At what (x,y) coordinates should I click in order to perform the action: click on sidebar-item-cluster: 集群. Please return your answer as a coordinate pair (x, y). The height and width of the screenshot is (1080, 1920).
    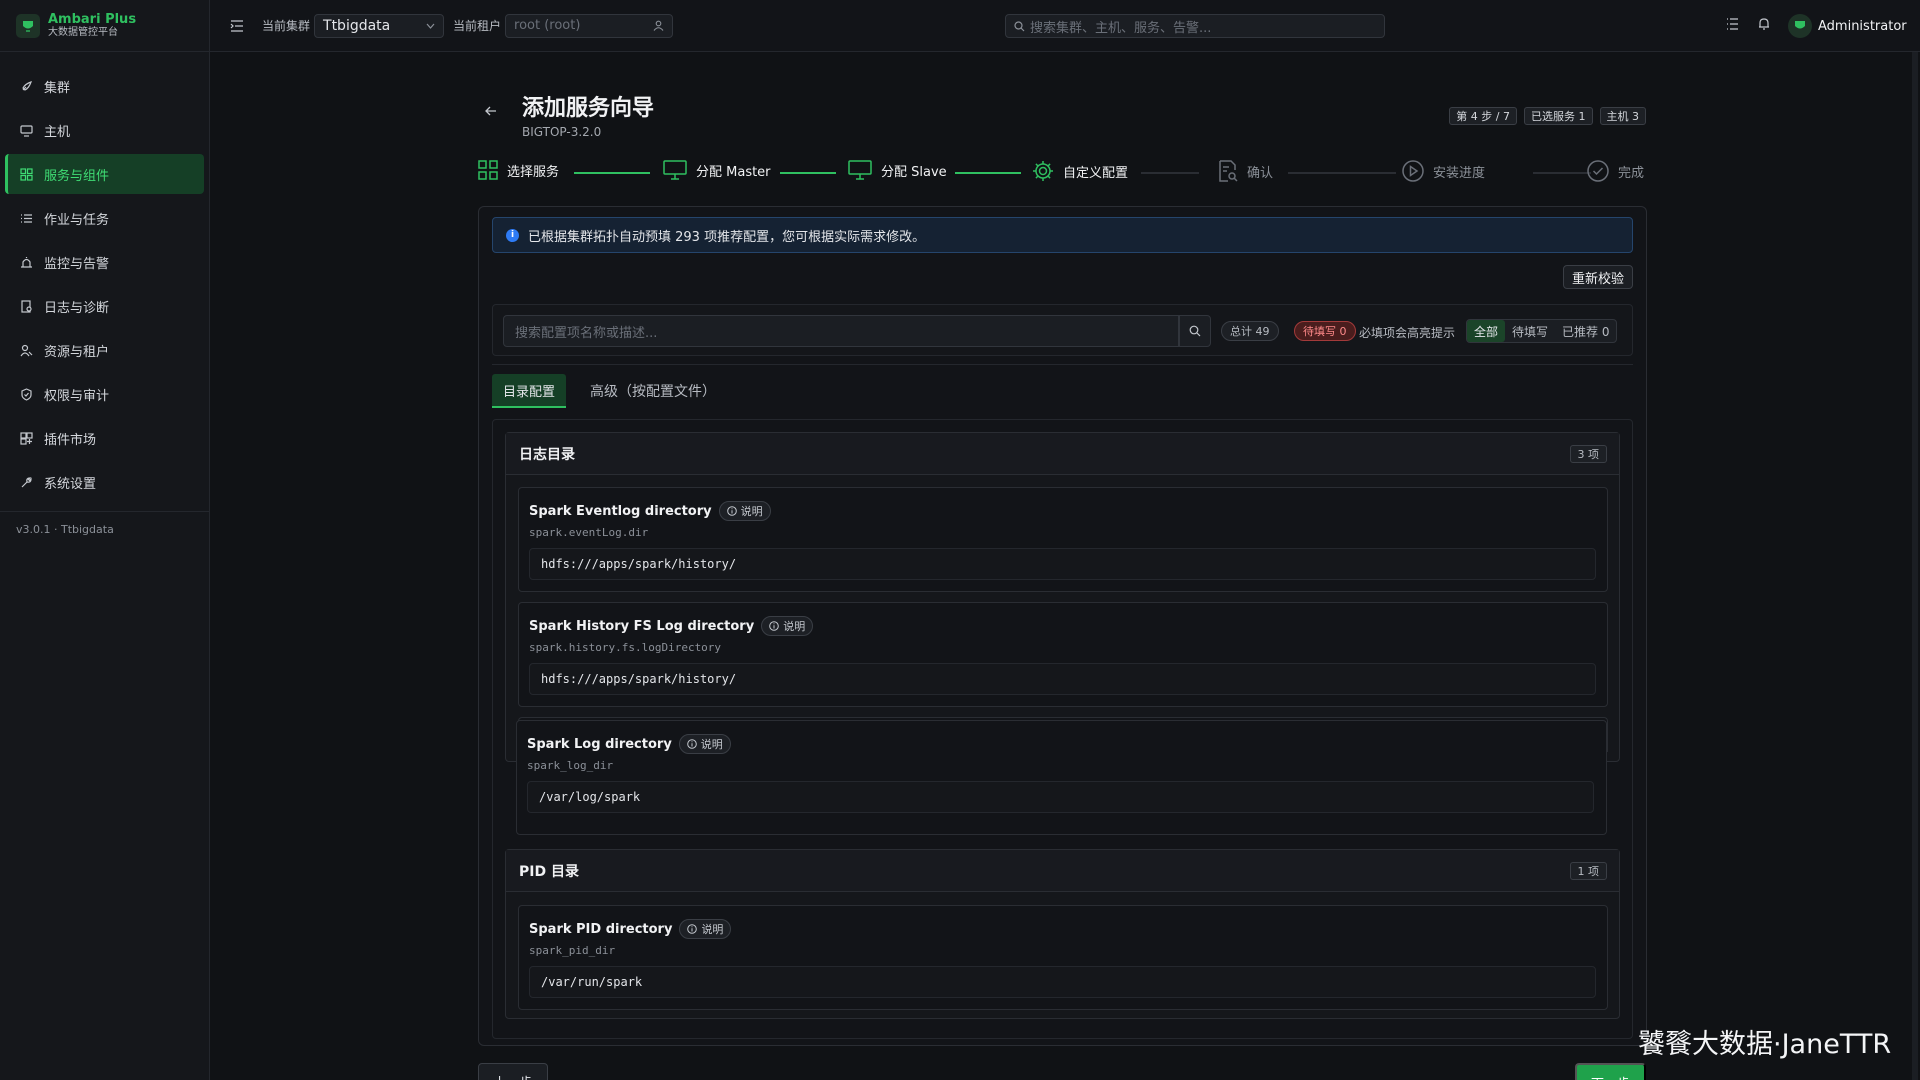
    Looking at the image, I should click on (104, 86).